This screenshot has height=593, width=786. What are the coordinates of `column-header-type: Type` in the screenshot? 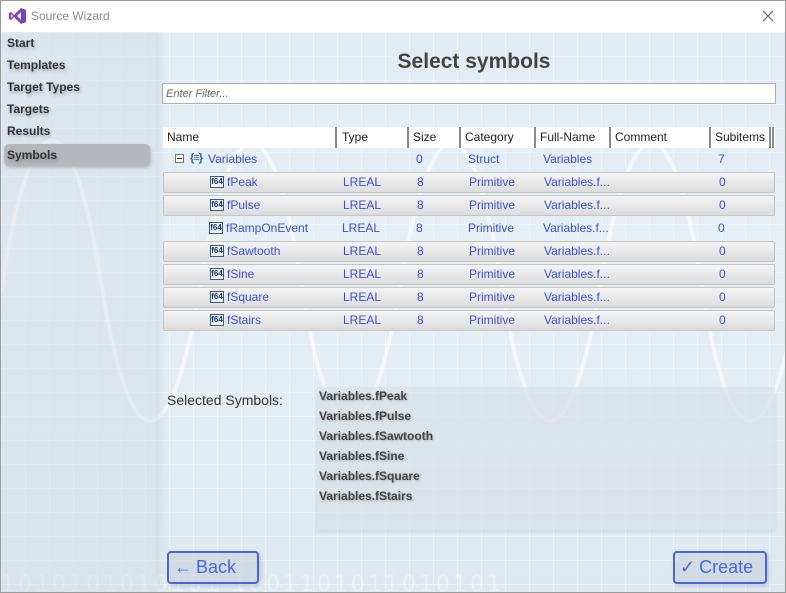 It's located at (372, 137).